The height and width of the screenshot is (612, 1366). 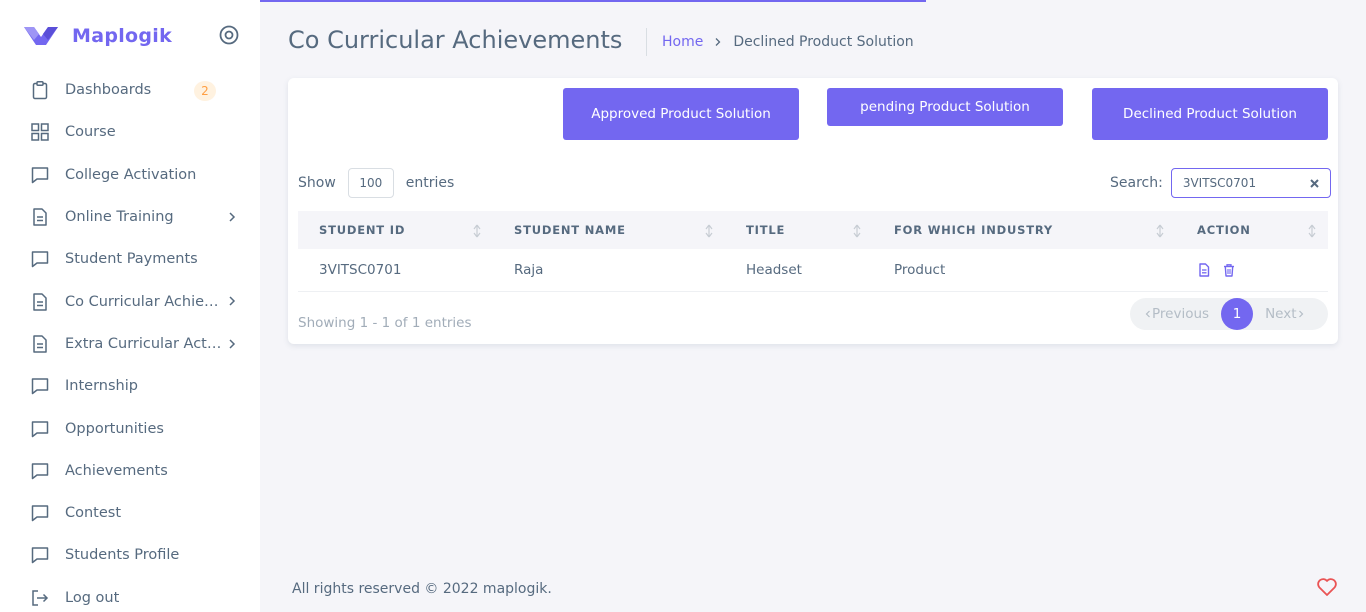 I want to click on delete-icon, so click(x=1229, y=270).